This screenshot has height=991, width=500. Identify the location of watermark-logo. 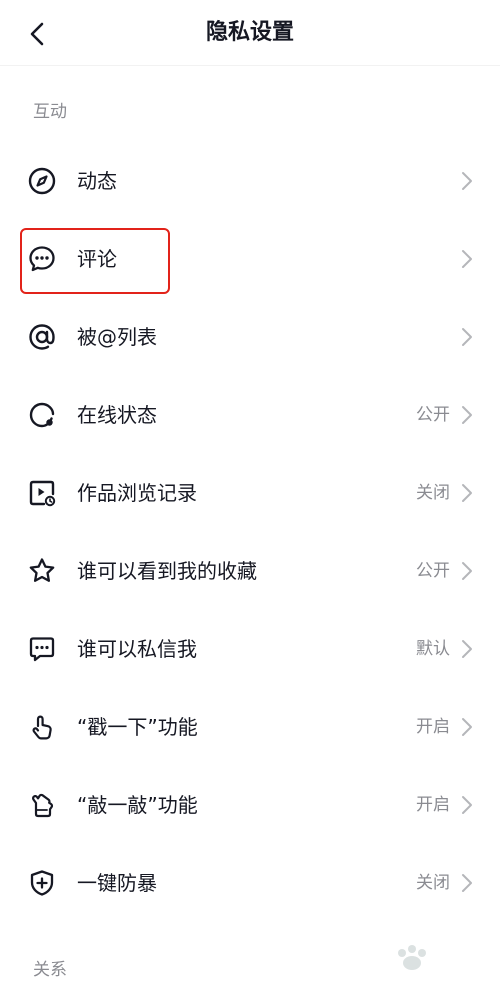
(412, 957).